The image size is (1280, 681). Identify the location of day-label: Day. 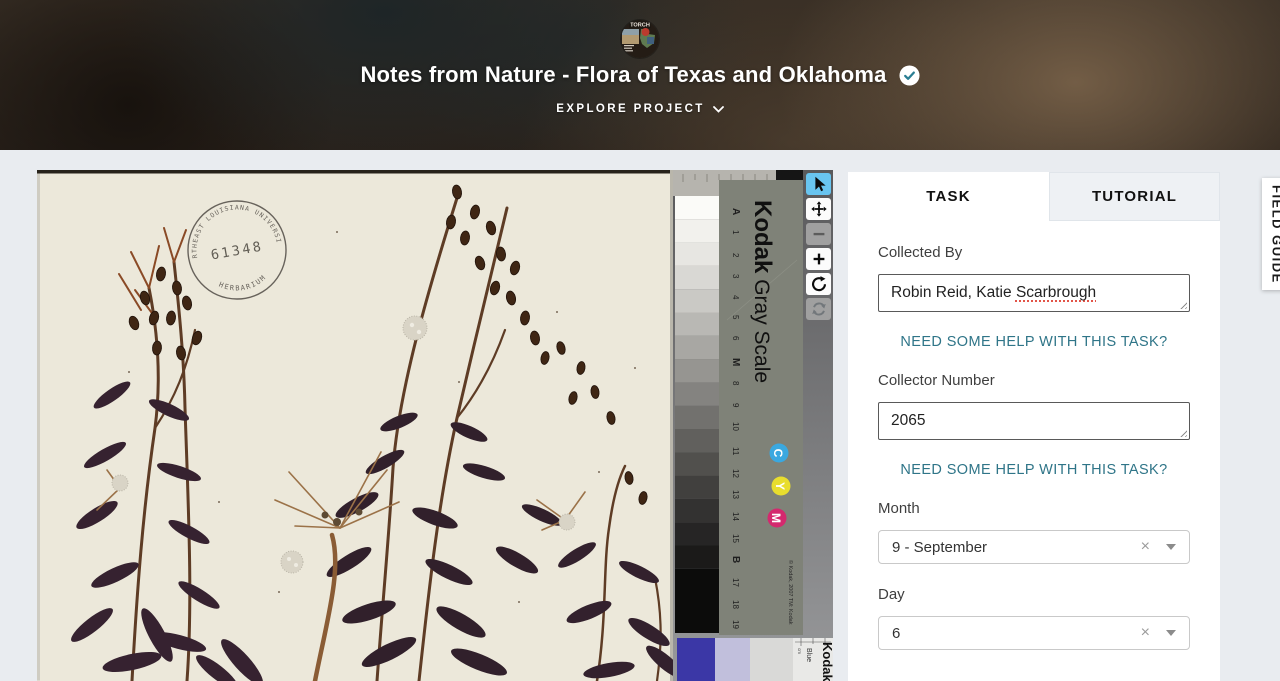
(891, 594).